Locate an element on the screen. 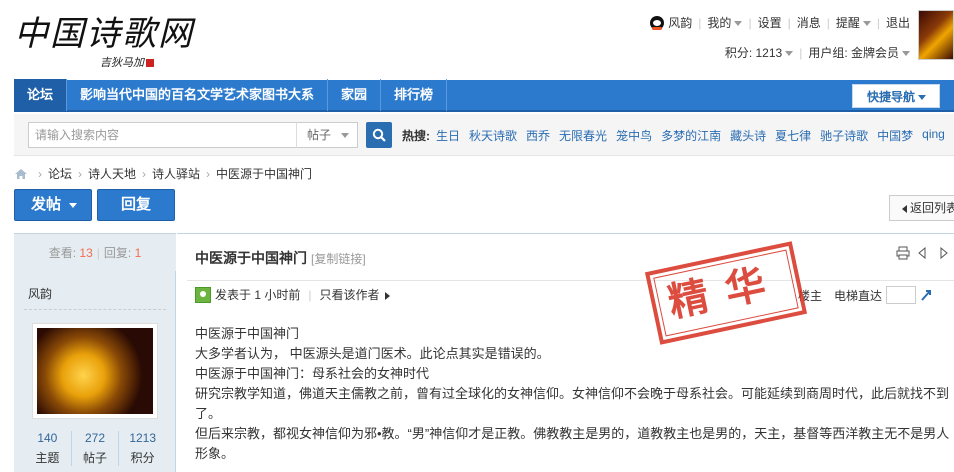 This screenshot has width=954, height=472. nav-item-book-series: 影响当代中国的百名文学艺术家图书大系 is located at coordinates (198, 95).